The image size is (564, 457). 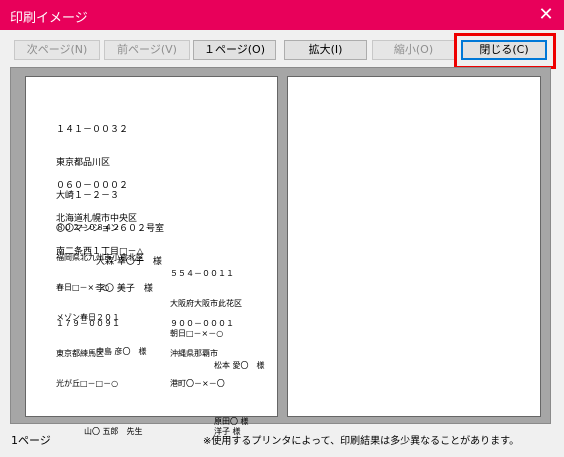 I want to click on label-line: 春日□－×－○, so click(x=83, y=287).